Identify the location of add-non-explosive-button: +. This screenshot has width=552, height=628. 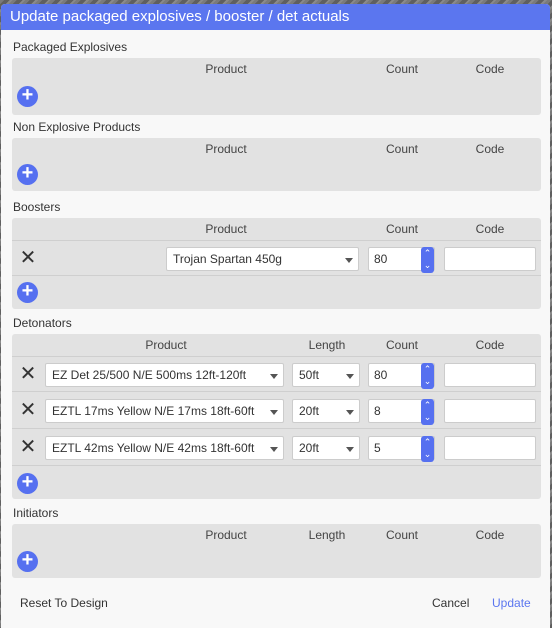
(27, 173).